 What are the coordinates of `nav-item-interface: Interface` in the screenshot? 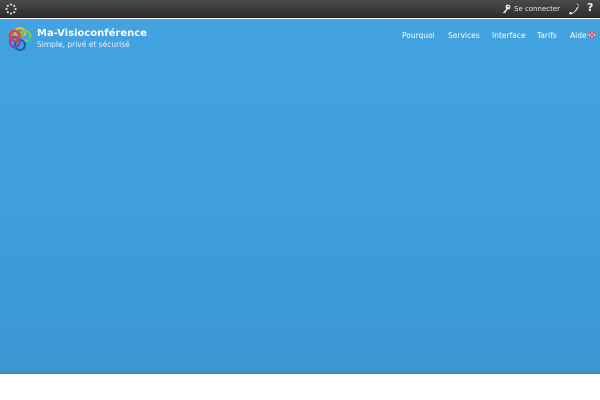 It's located at (509, 36).